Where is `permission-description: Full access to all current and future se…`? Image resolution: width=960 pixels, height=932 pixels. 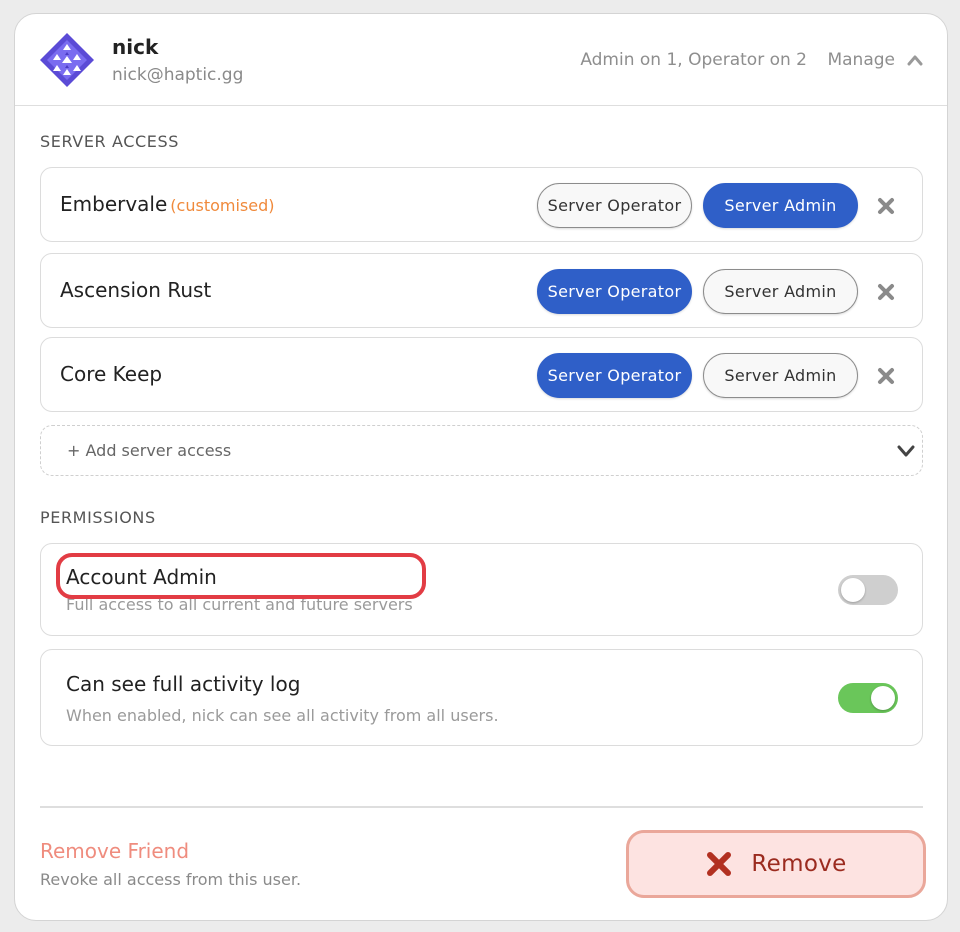 permission-description: Full access to all current and future se… is located at coordinates (239, 604).